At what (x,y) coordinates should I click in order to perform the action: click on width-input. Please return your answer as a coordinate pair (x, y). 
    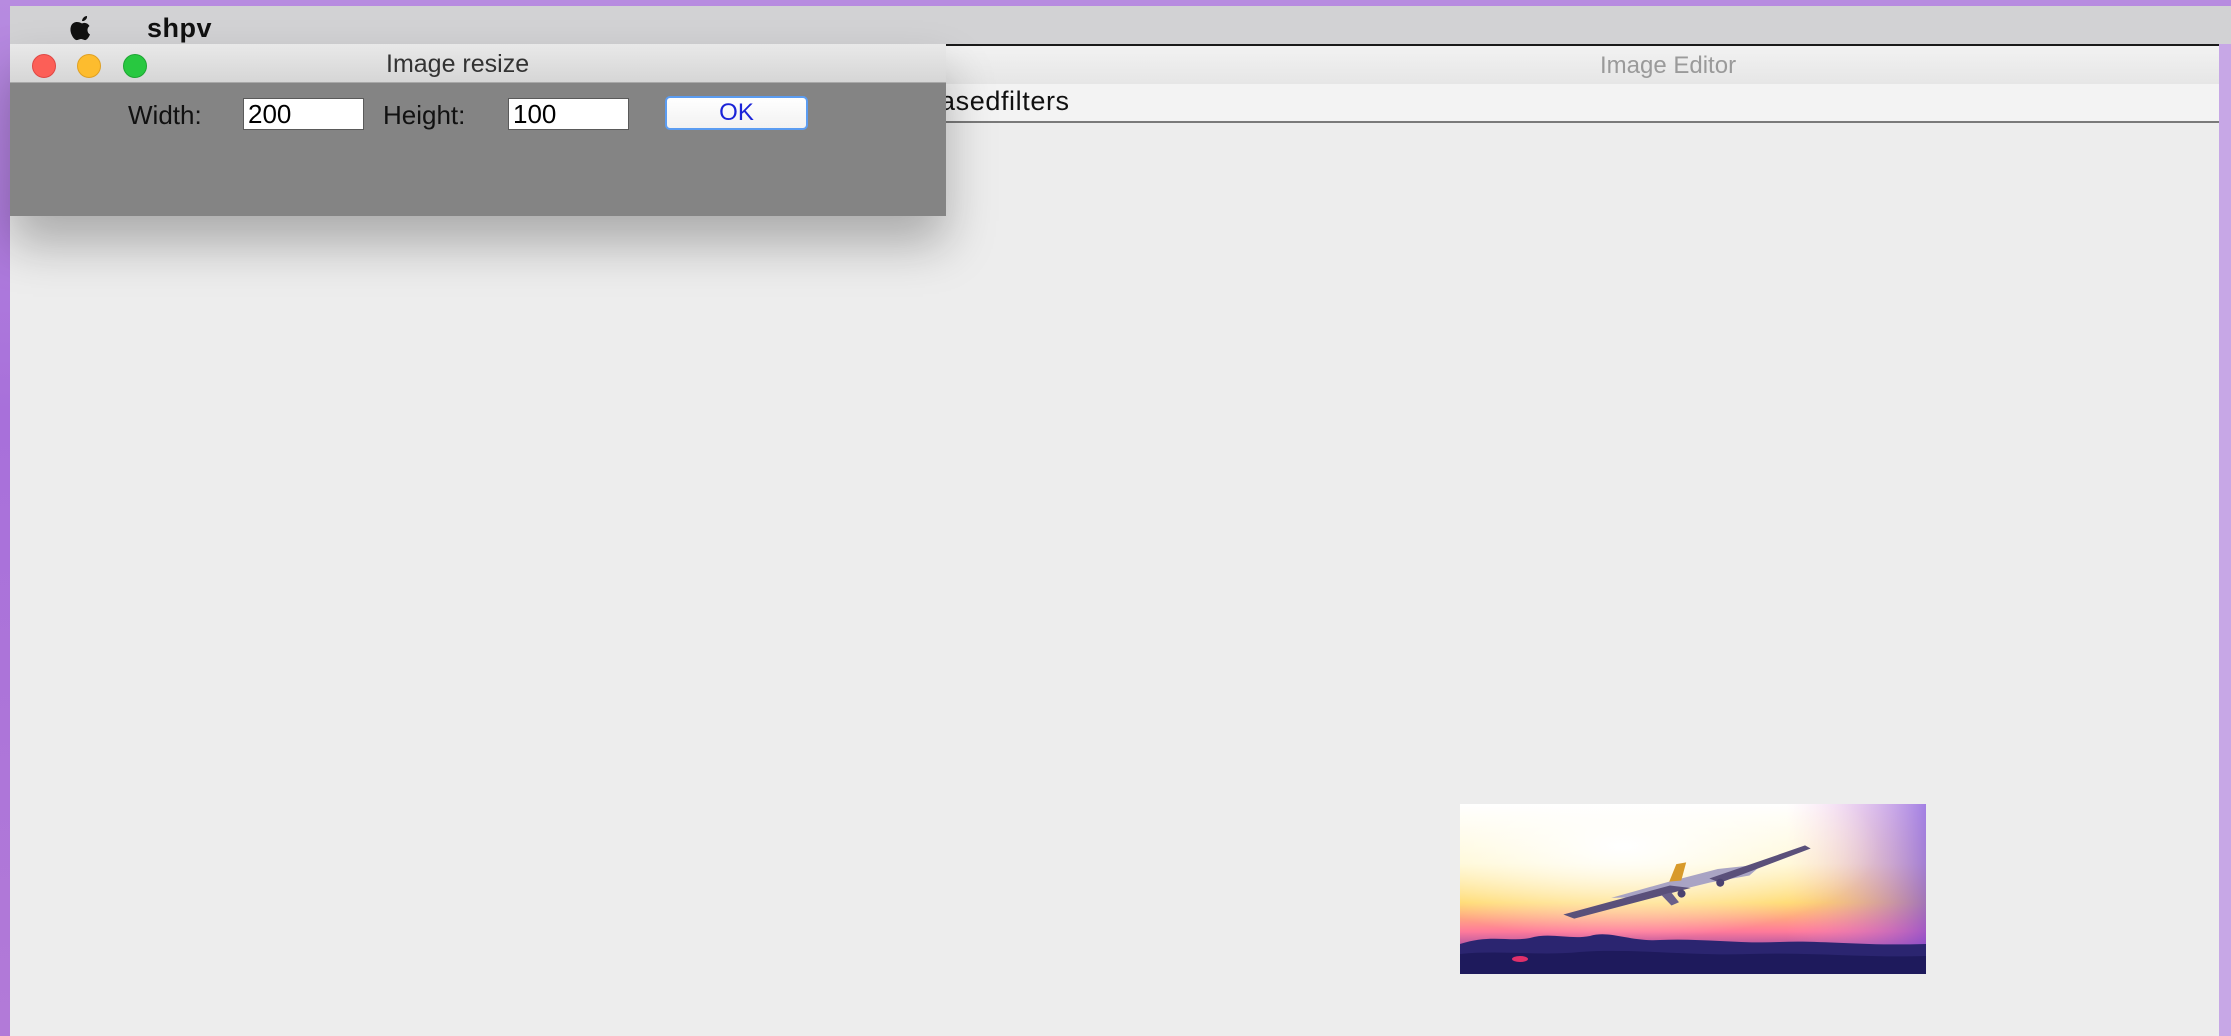
    Looking at the image, I should click on (303, 114).